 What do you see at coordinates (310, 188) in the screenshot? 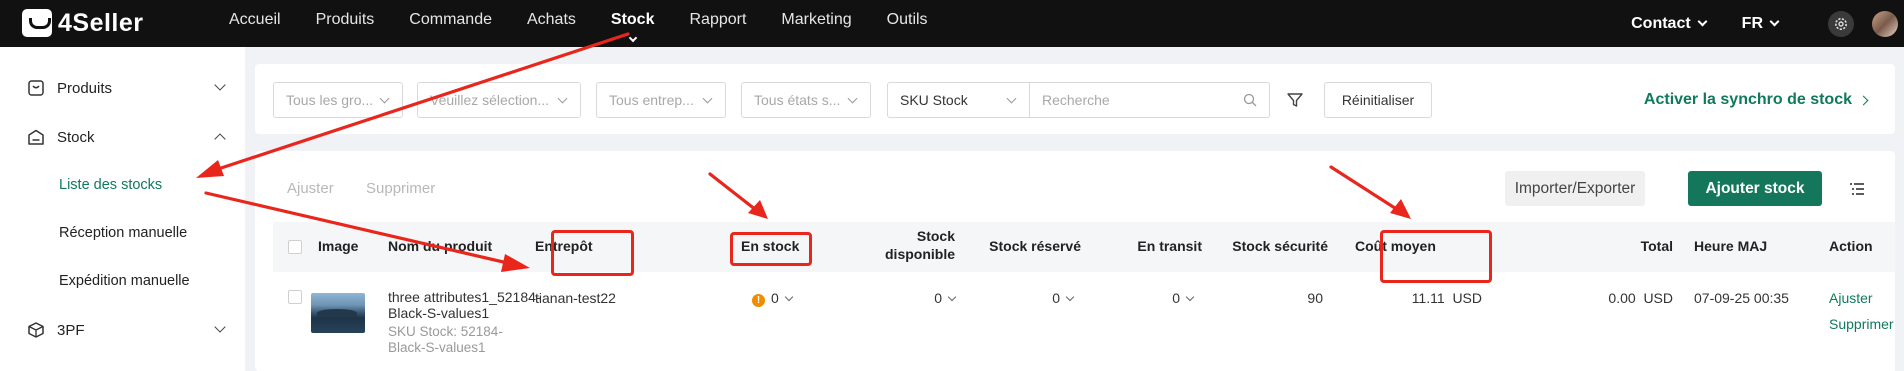
I see `adjust-button: Ajuster` at bounding box center [310, 188].